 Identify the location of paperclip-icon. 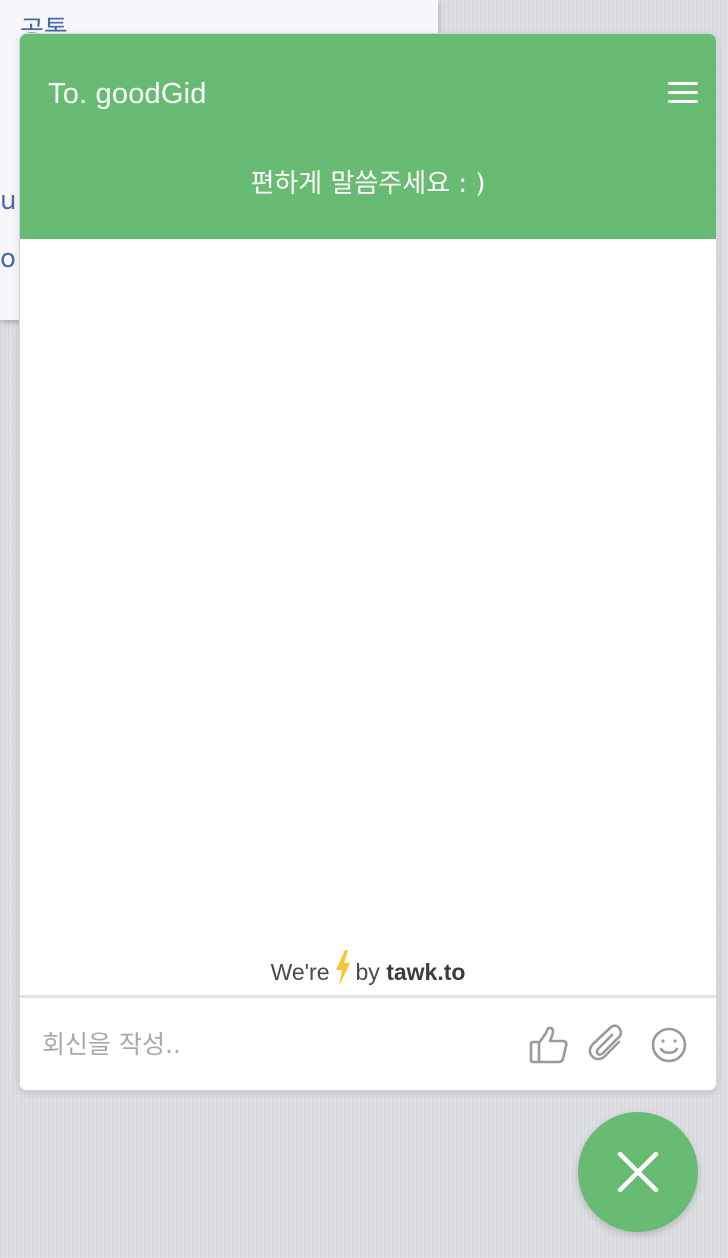
(609, 1045).